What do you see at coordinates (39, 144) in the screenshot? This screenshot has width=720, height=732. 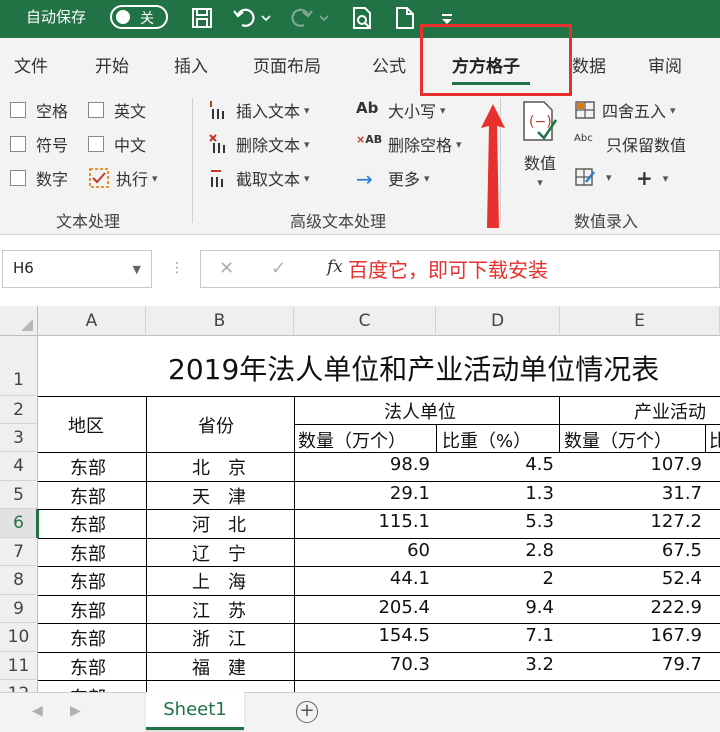 I see `checkbox-symbol: 符号` at bounding box center [39, 144].